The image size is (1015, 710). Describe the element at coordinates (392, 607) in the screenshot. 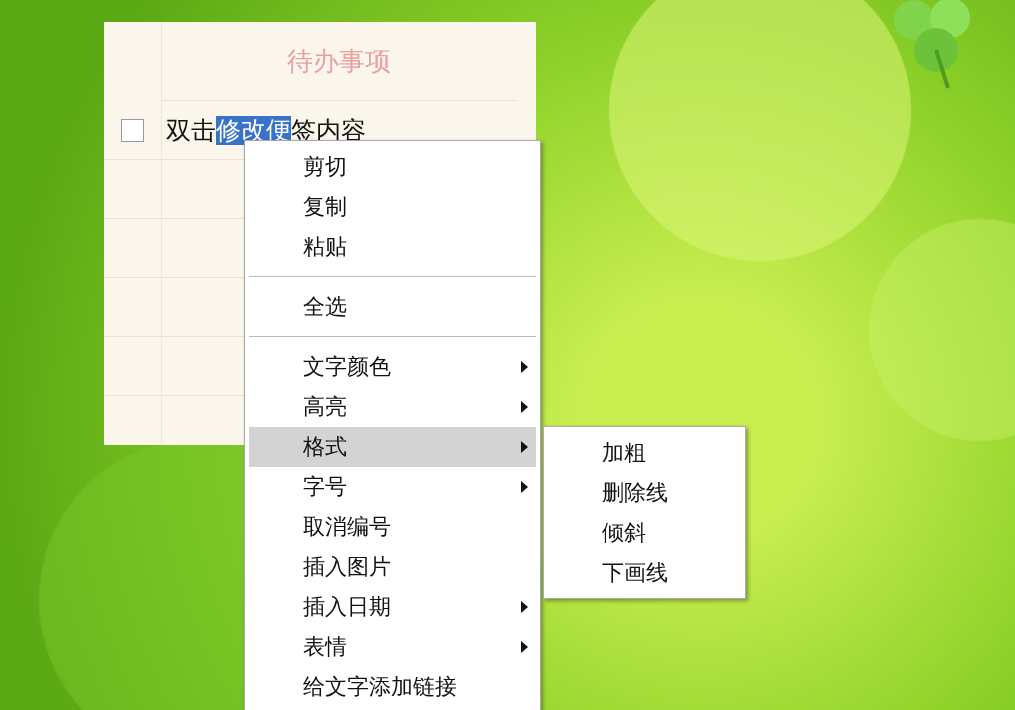

I see `menu-item: 插入日期` at that location.